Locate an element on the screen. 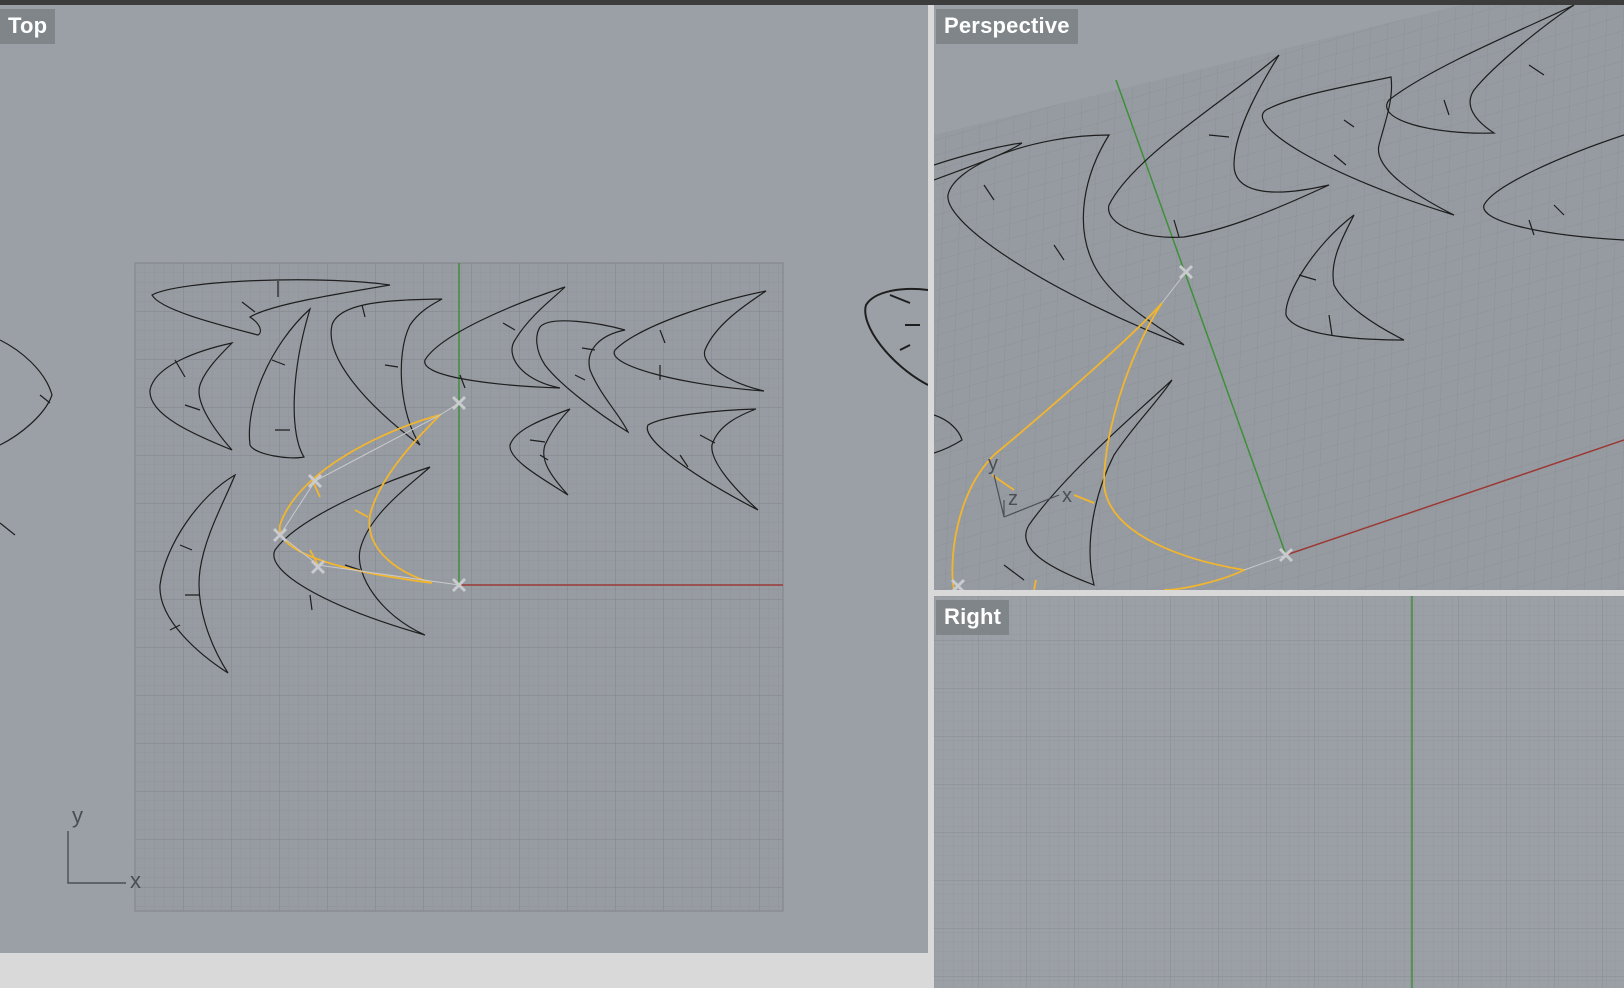 The image size is (1624, 988). axis-label-z: z is located at coordinates (1013, 499).